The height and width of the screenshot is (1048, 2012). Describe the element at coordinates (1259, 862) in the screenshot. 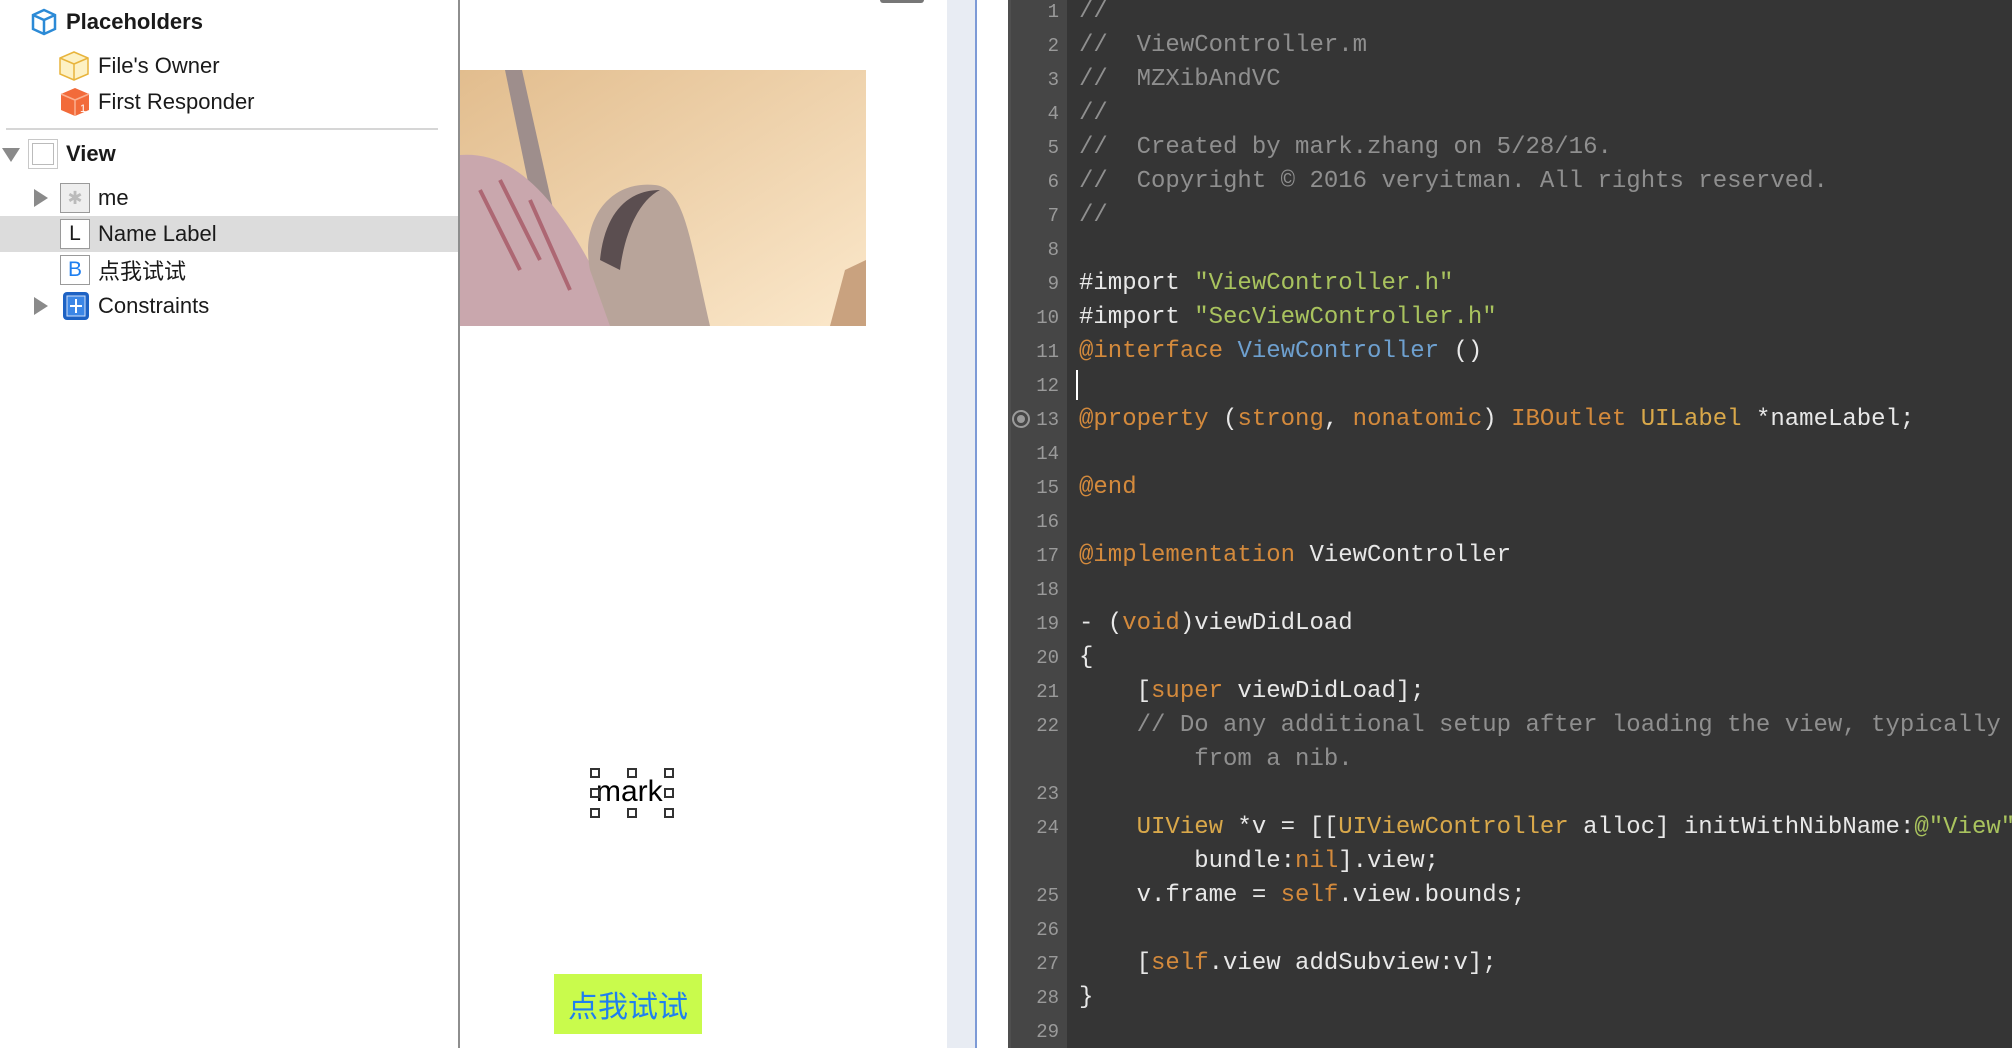

I see `code-text: bundle:nil].view;` at that location.